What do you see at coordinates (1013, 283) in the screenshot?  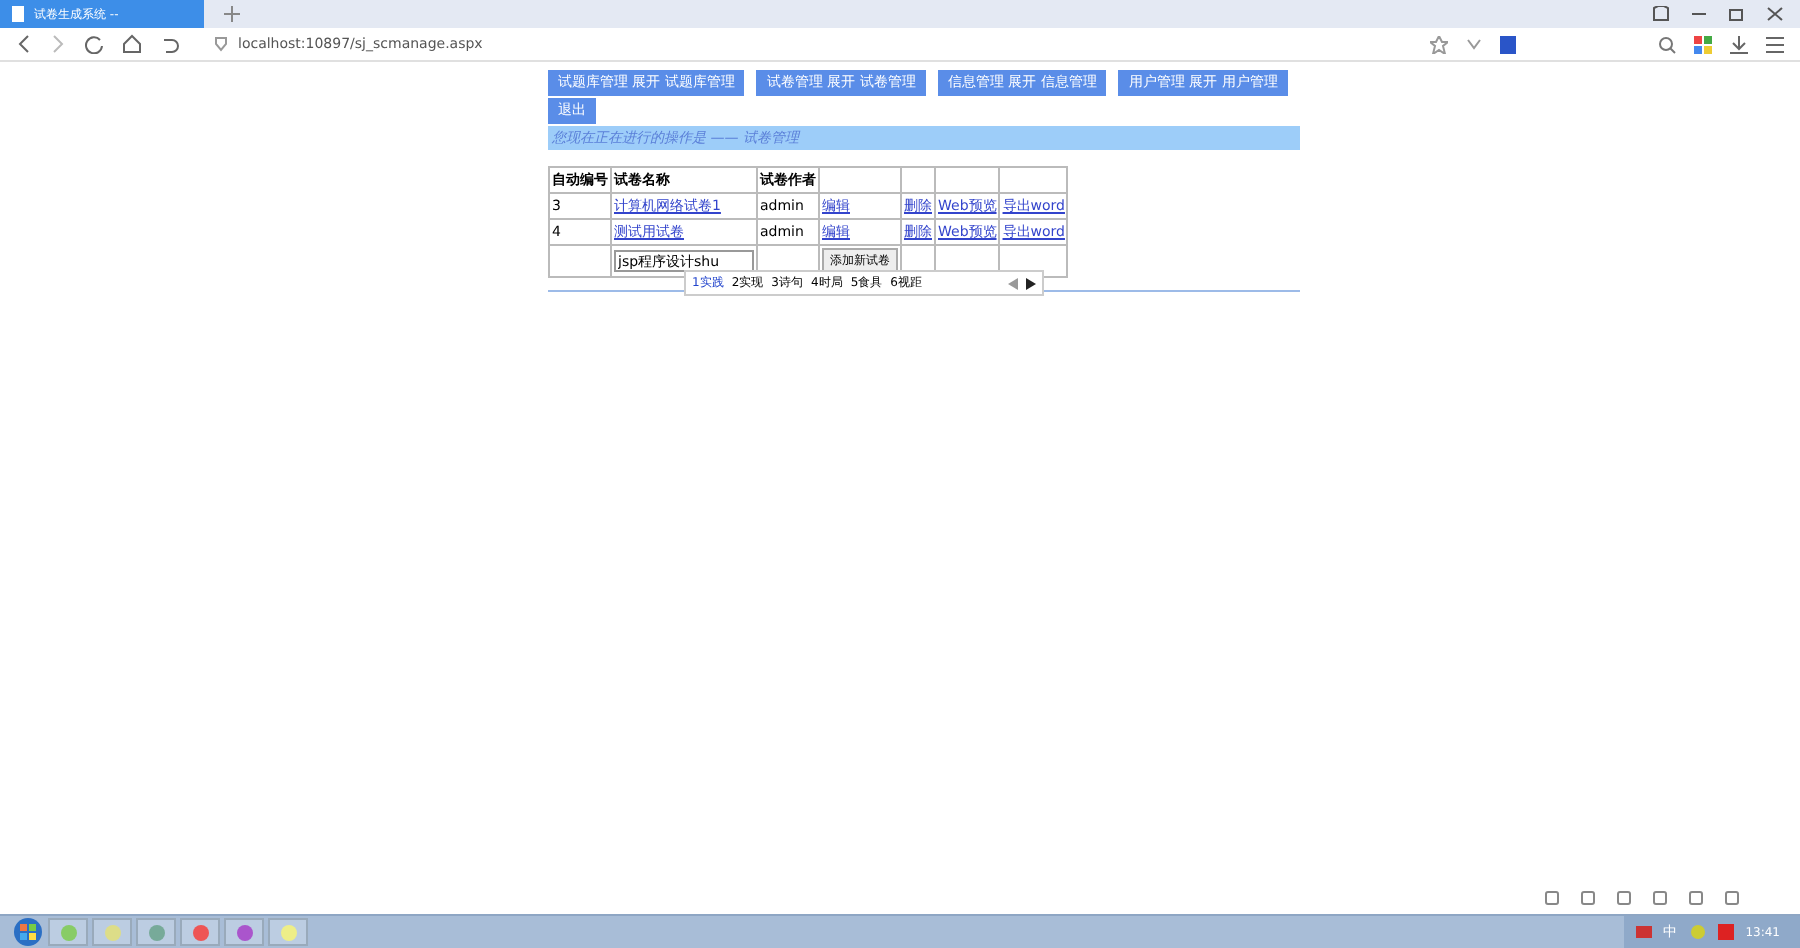 I see `left-arrow-icon` at bounding box center [1013, 283].